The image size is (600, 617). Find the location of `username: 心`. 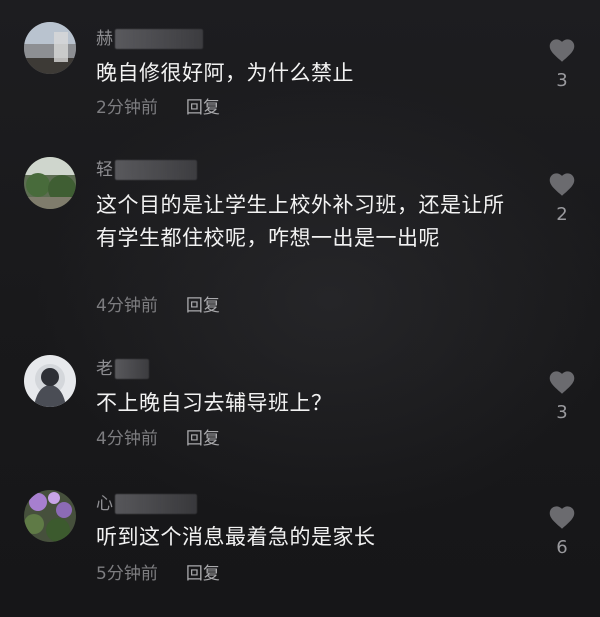

username: 心 is located at coordinates (146, 504).